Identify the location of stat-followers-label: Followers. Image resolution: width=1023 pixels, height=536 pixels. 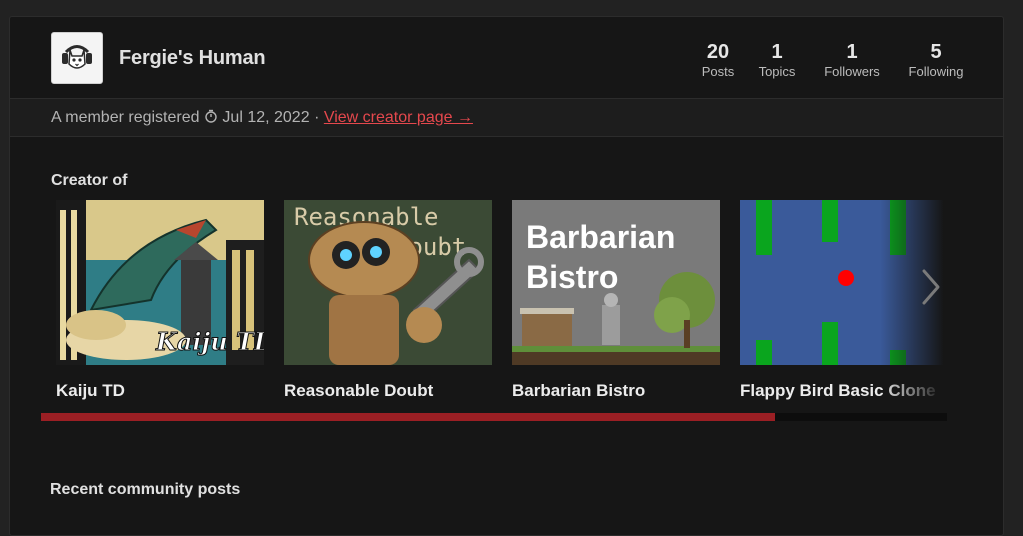
(852, 71).